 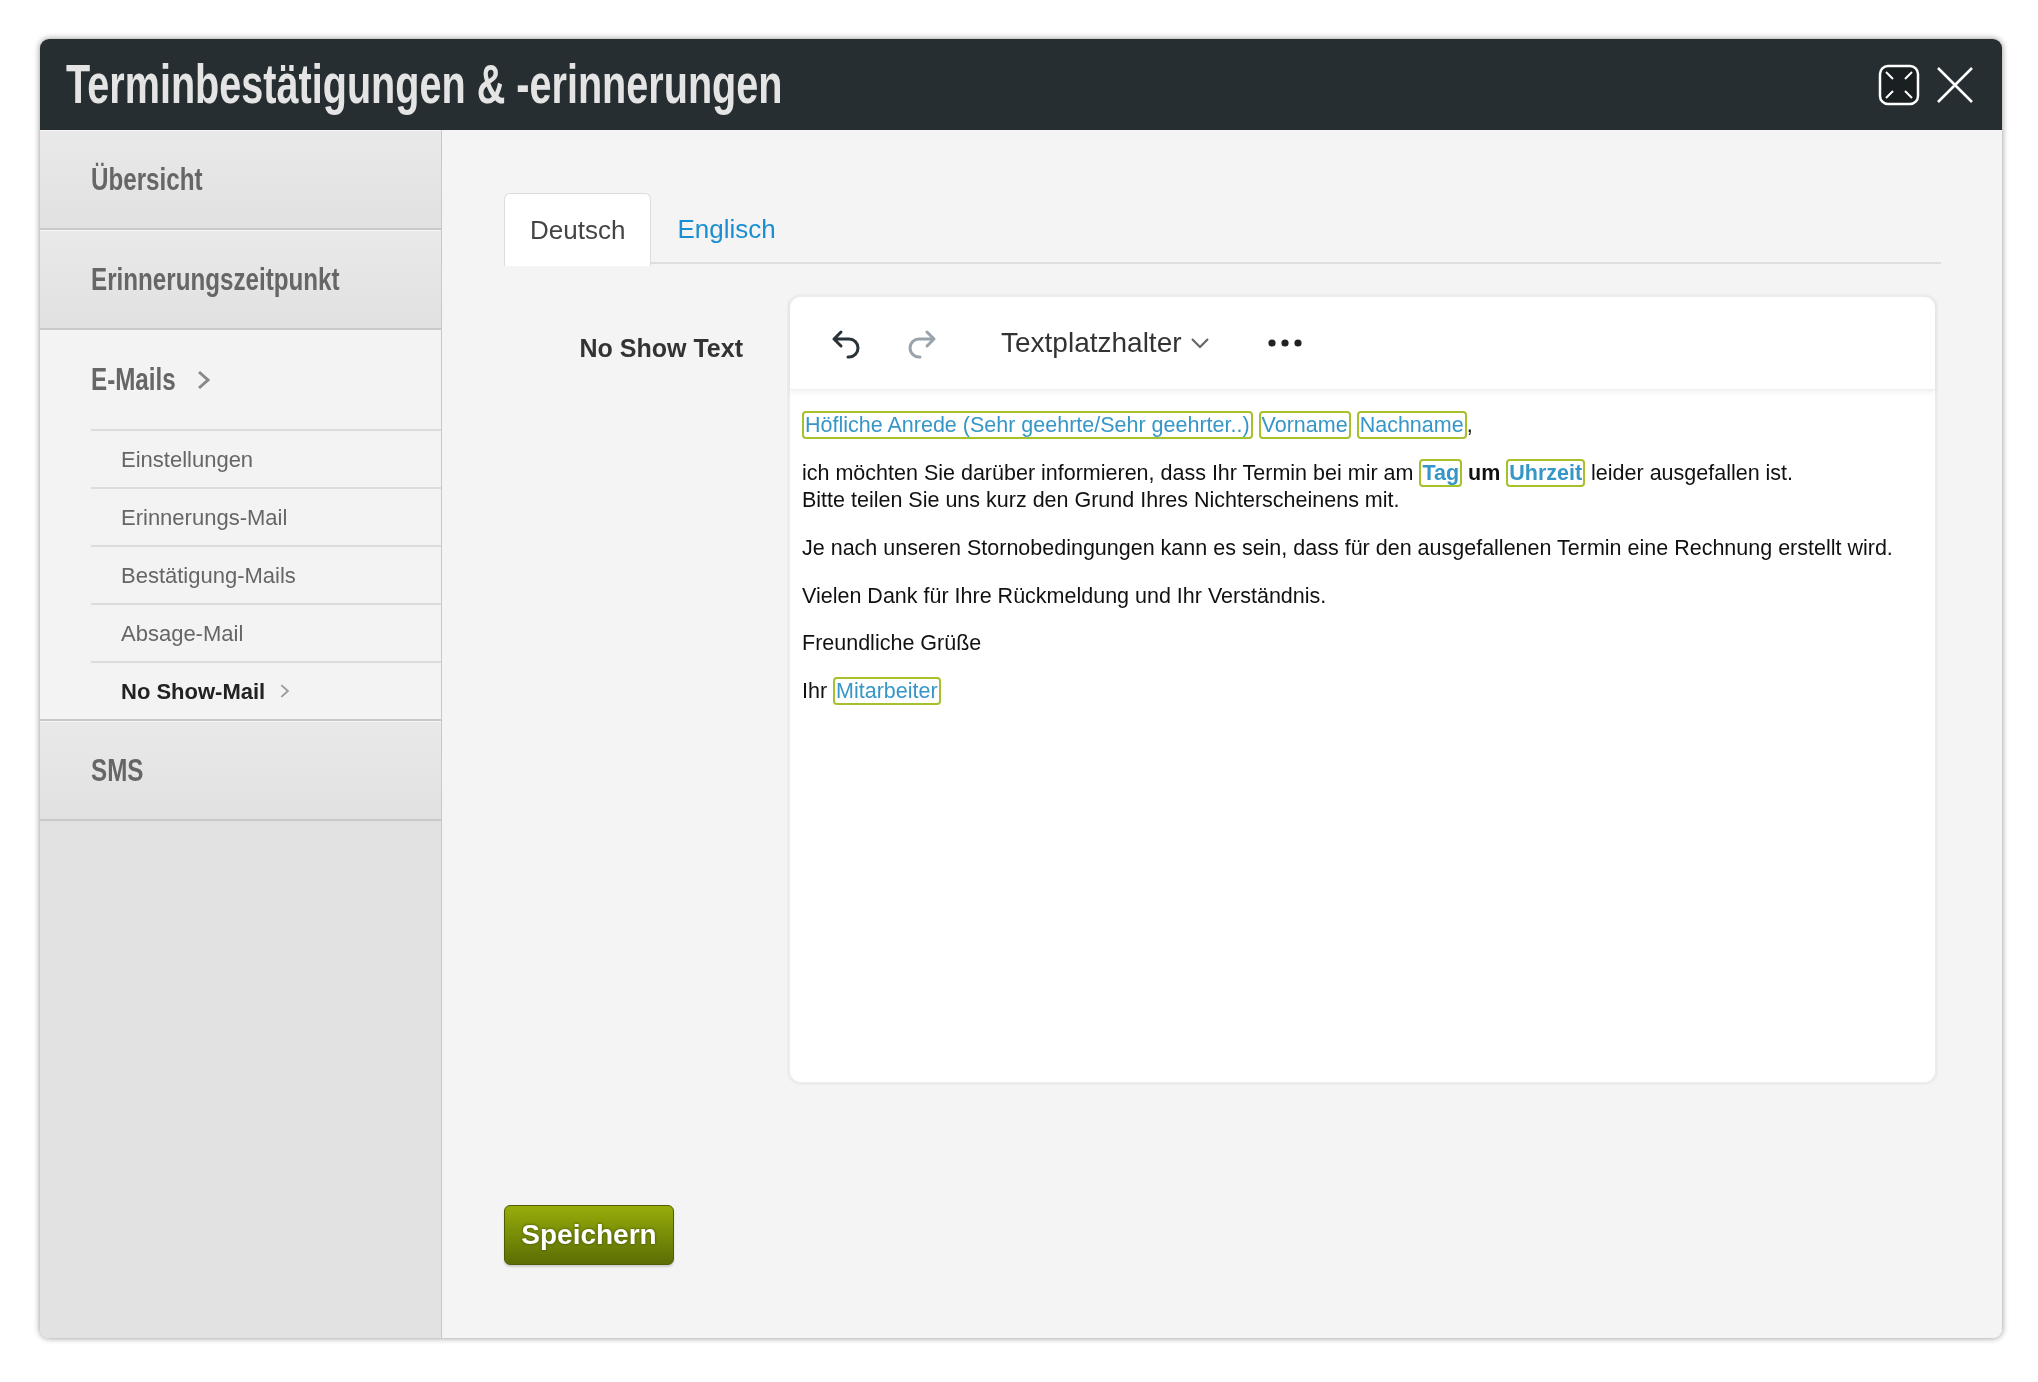 I want to click on body-text: Ihr, so click(x=815, y=691).